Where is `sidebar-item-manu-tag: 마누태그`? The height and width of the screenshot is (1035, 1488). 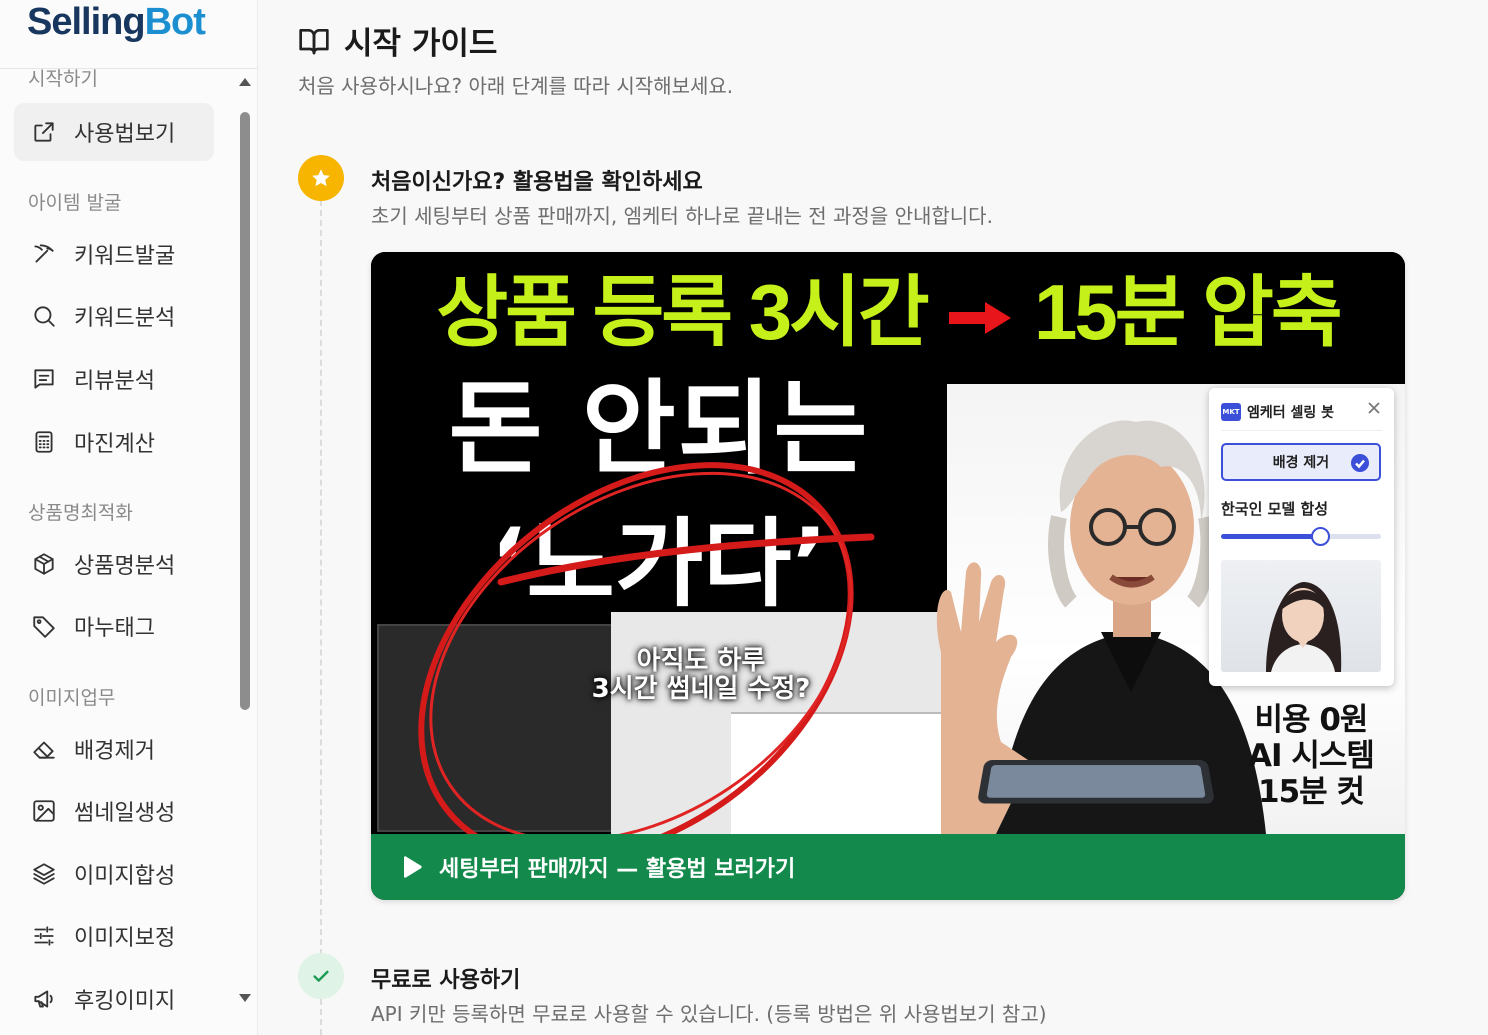 sidebar-item-manu-tag: 마누태그 is located at coordinates (114, 626).